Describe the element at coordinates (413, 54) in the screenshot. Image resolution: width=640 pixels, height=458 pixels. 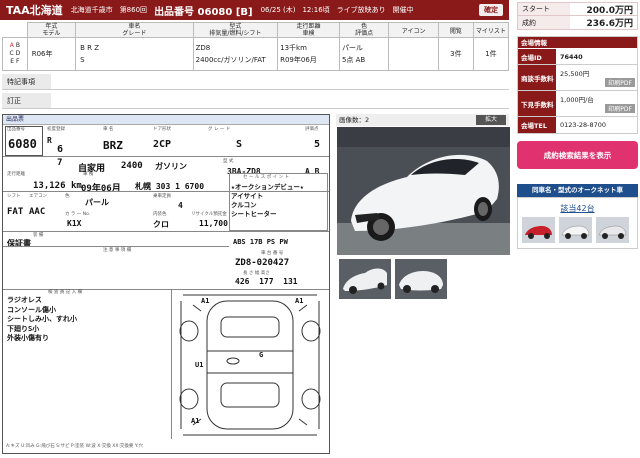
I see `icon-cell` at that location.